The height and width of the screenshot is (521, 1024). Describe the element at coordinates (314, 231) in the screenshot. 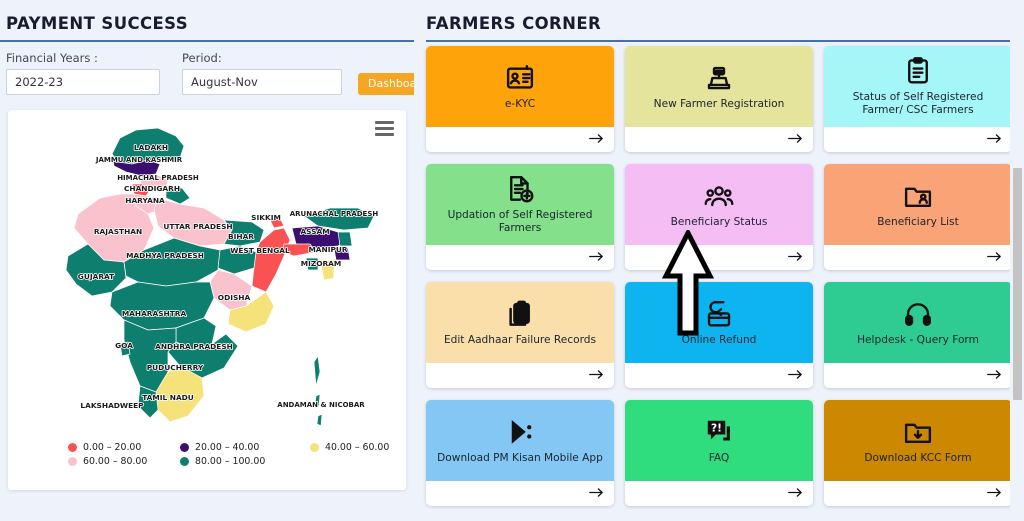

I see `map-label-assam: ASSAM` at that location.